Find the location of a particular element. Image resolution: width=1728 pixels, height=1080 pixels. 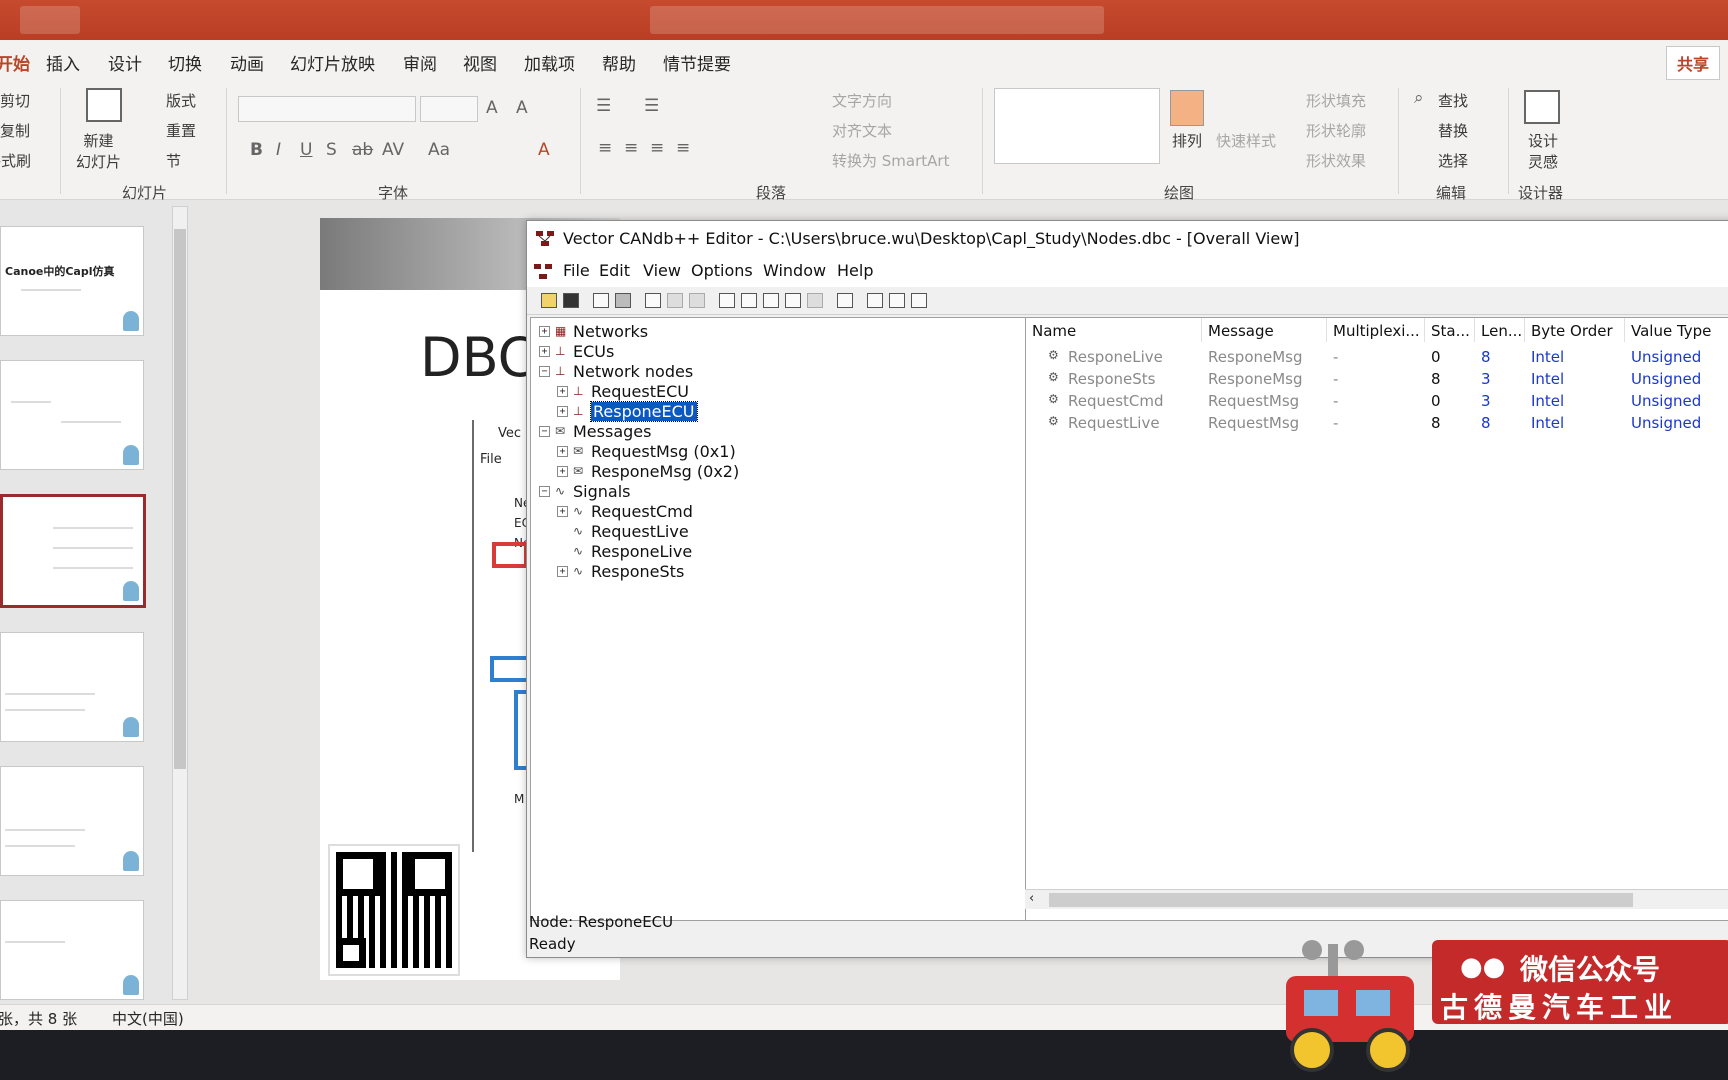

tree-node: ResponeMsg (0x2) is located at coordinates (665, 471).